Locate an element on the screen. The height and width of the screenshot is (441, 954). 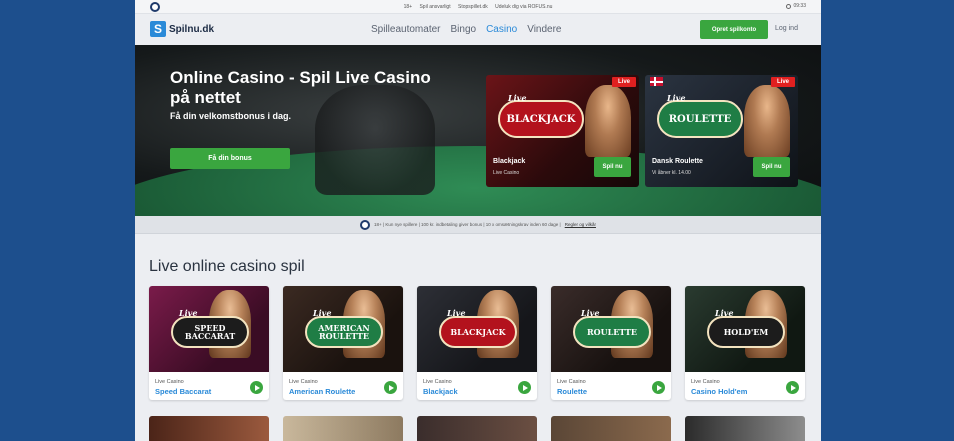
clock: 09:33 is located at coordinates (796, 6).